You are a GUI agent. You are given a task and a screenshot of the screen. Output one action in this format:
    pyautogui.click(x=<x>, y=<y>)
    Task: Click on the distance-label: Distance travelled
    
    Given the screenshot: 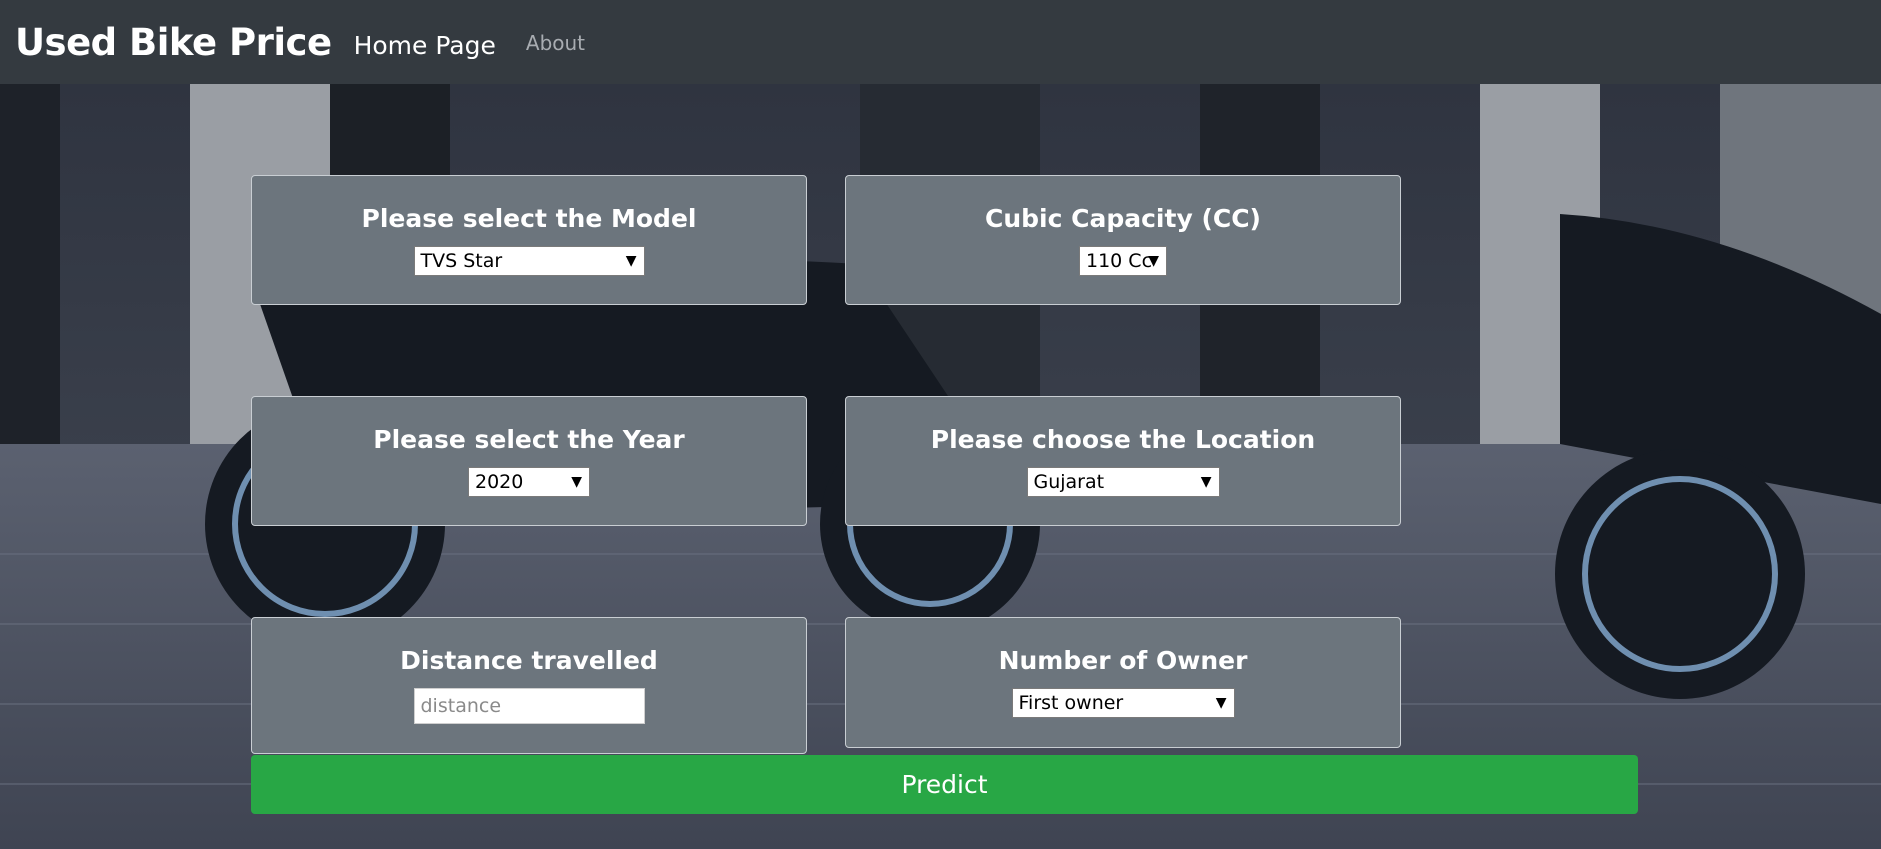 What is the action you would take?
    pyautogui.click(x=529, y=660)
    